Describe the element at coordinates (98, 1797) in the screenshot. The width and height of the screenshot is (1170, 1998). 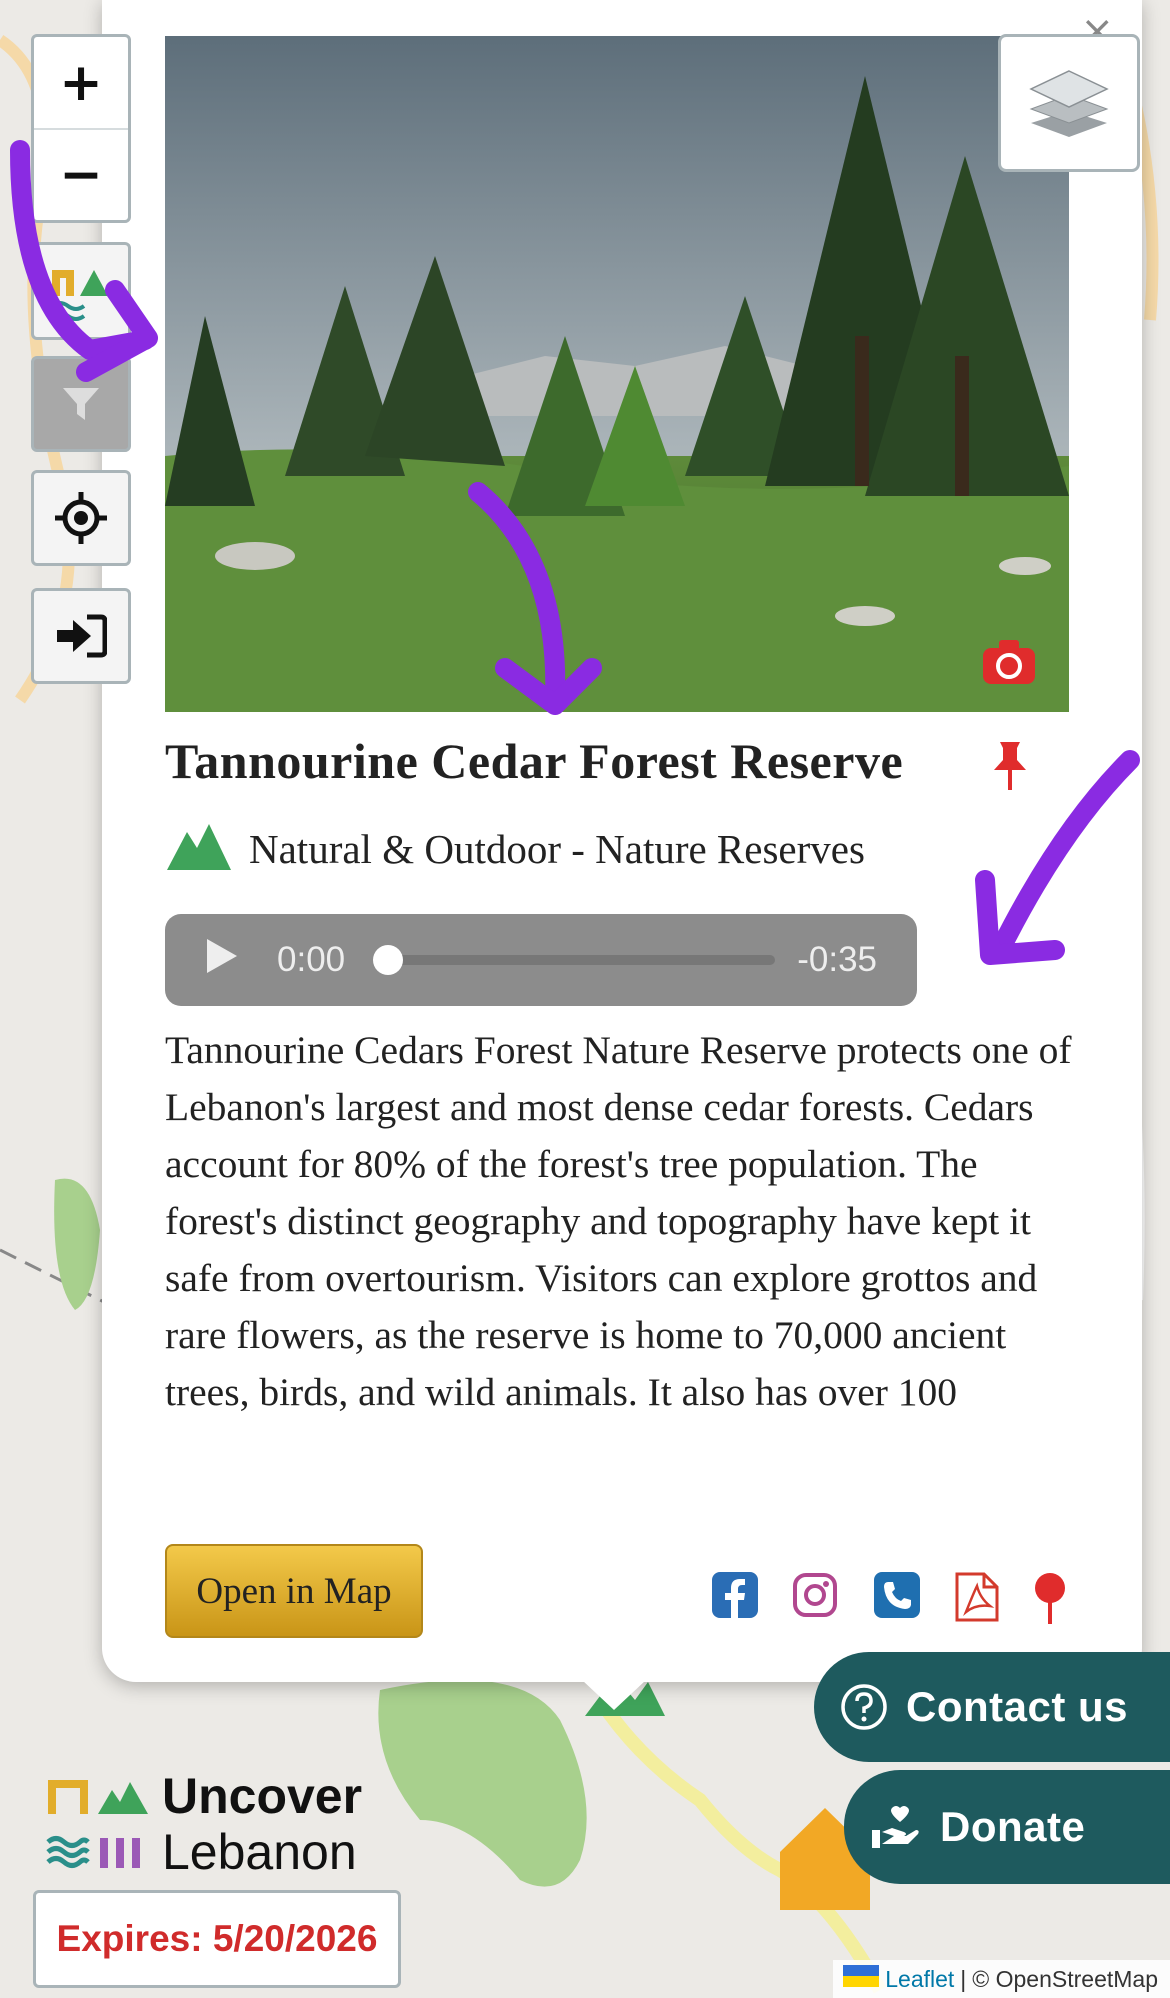
I see `logo-mark-top` at that location.